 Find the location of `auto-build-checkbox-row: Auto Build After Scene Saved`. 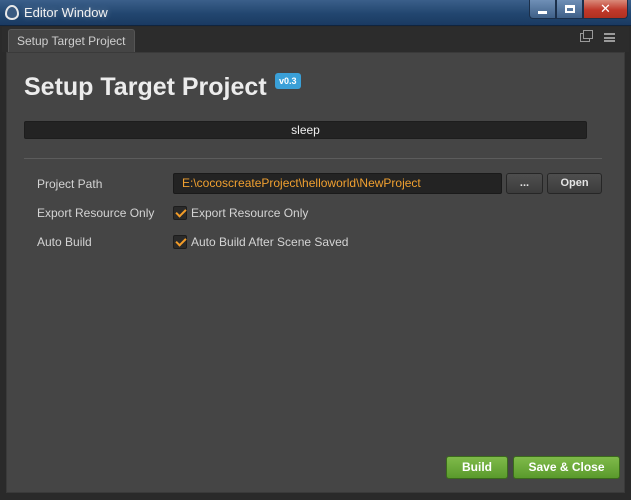

auto-build-checkbox-row: Auto Build After Scene Saved is located at coordinates (260, 242).